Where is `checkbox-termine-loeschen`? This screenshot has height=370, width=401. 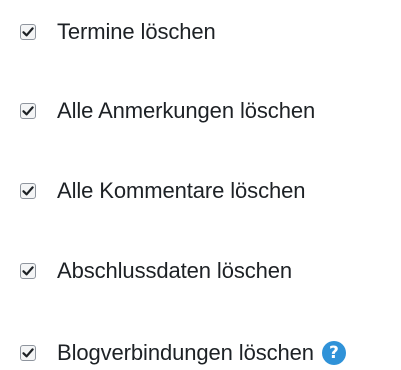
checkbox-termine-loeschen is located at coordinates (28, 32).